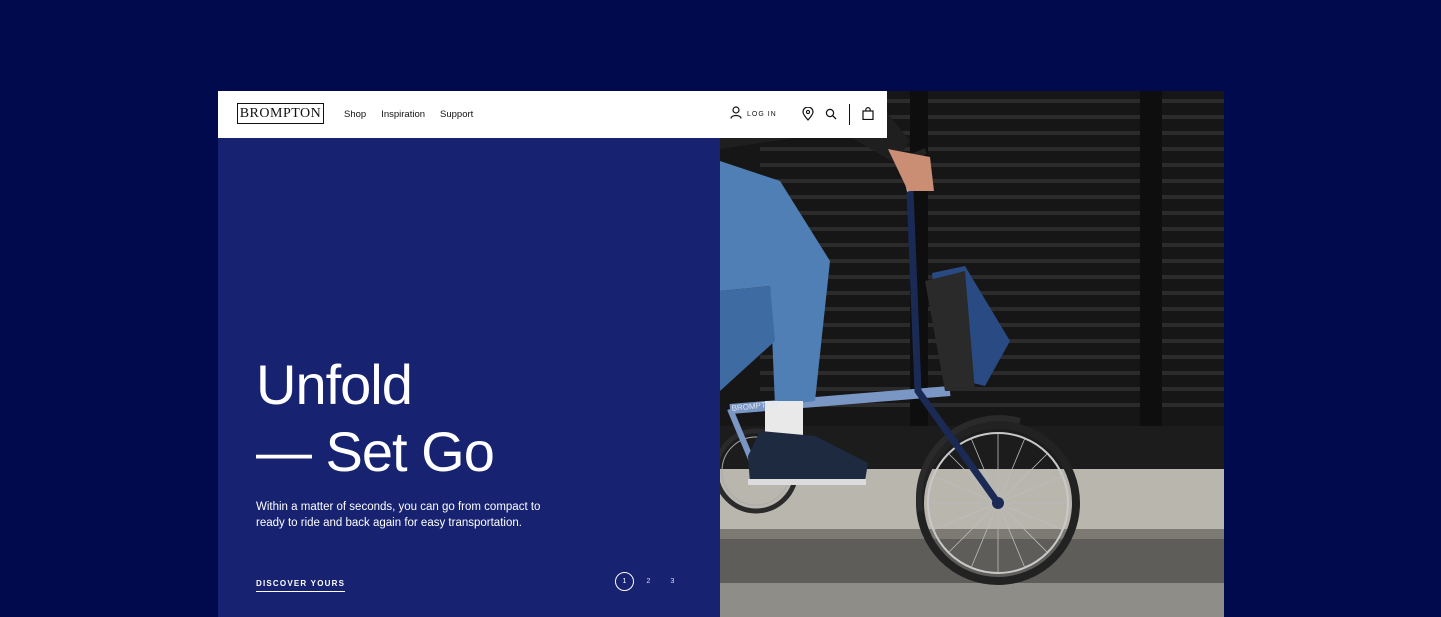 The height and width of the screenshot is (617, 1441). Describe the element at coordinates (809, 113) in the screenshot. I see `location-pin-icon` at that location.